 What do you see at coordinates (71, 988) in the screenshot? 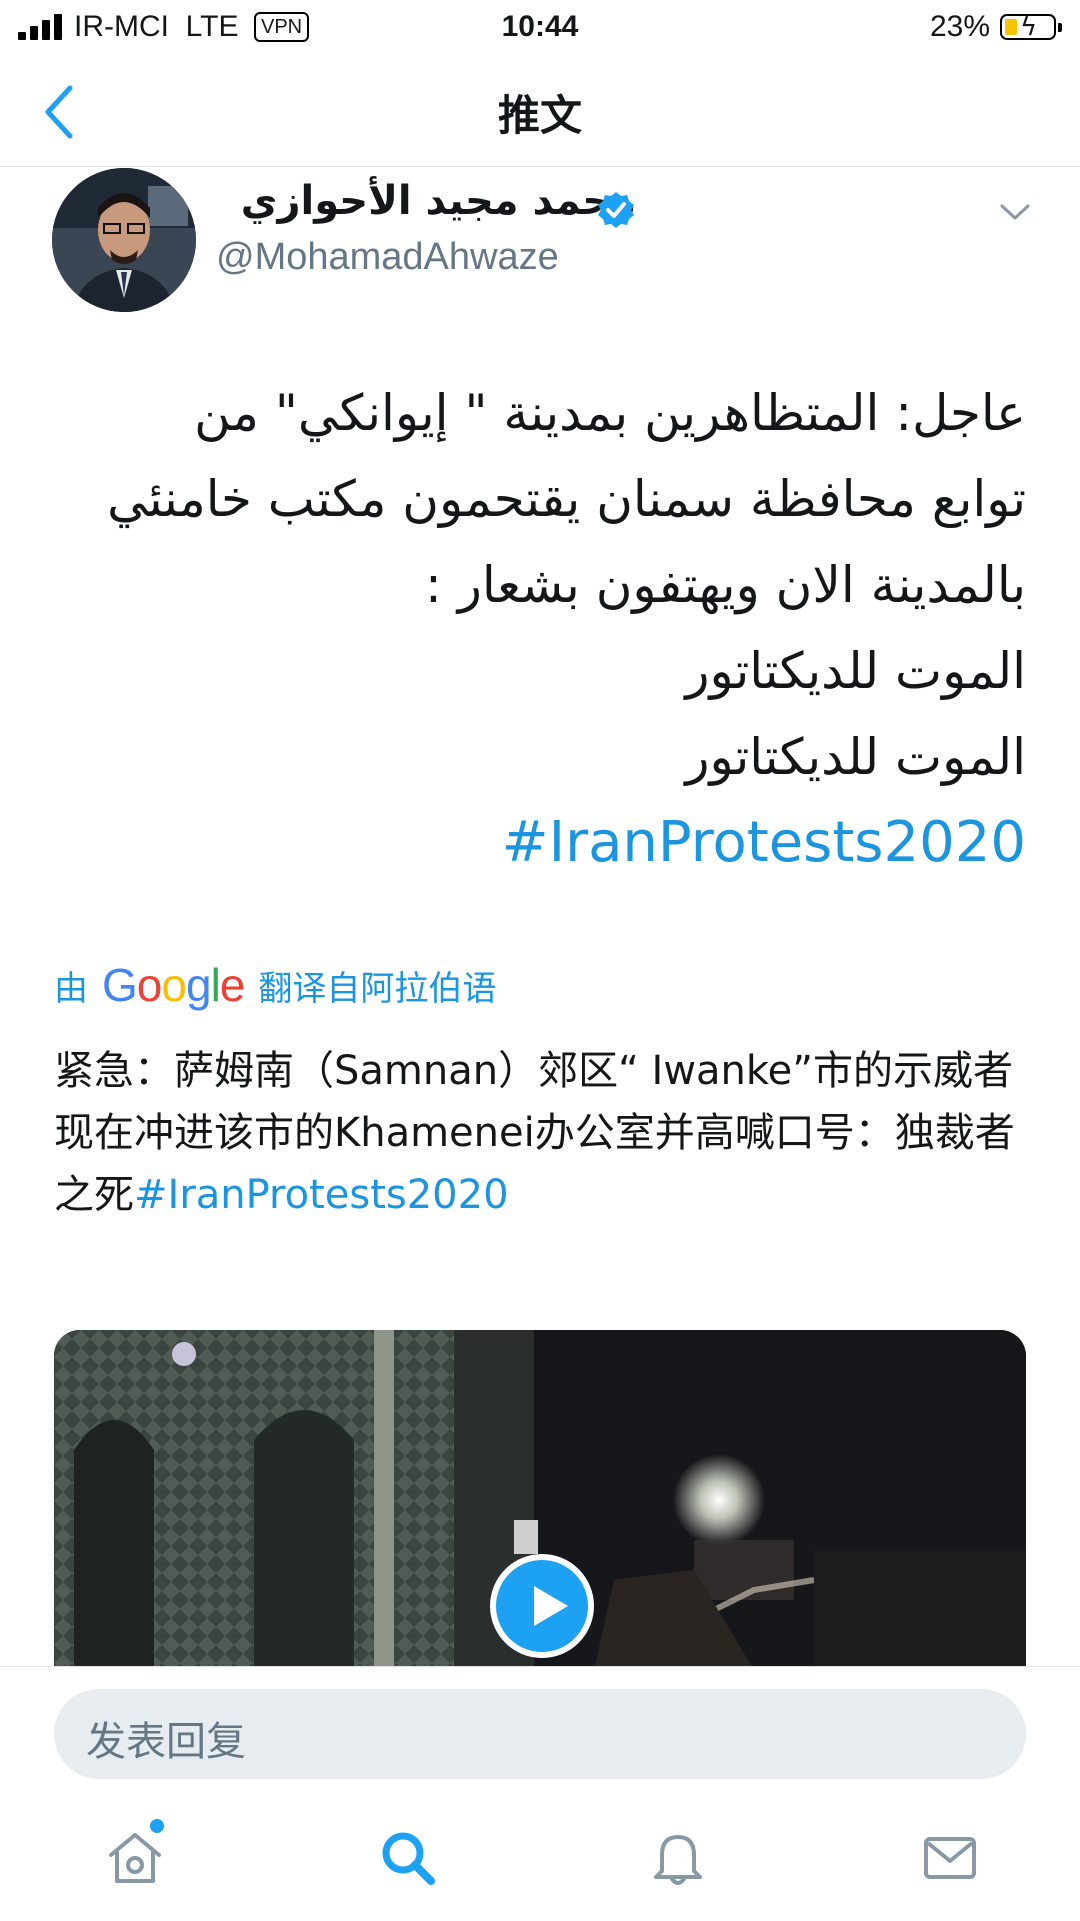
I see `translation-by-prefix: 由` at bounding box center [71, 988].